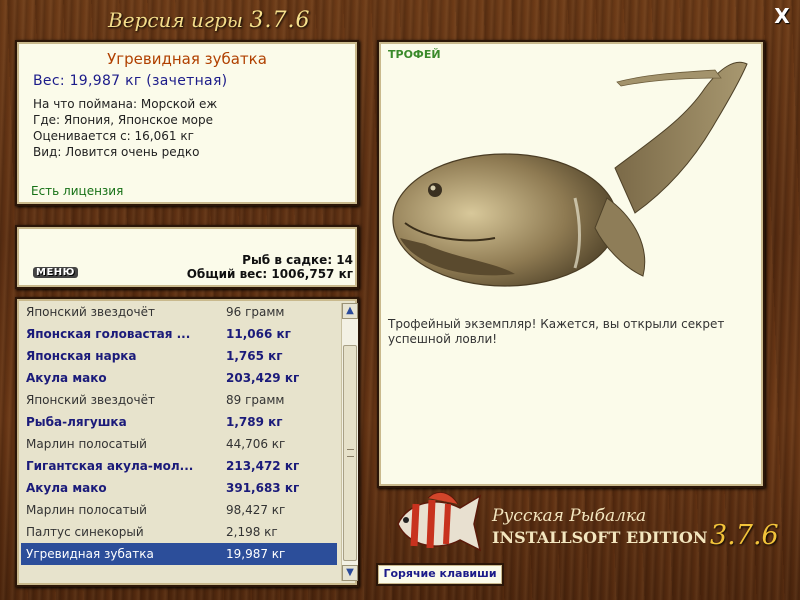 Image resolution: width=800 pixels, height=600 pixels. What do you see at coordinates (55, 272) in the screenshot?
I see `menu-button: МЕНЮ` at bounding box center [55, 272].